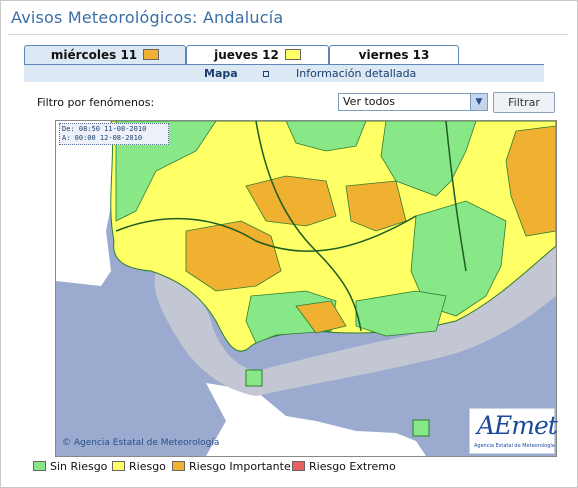 The width and height of the screenshot is (578, 488). What do you see at coordinates (147, 17) in the screenshot?
I see `page-title: Avisos Meteorológicos: Andalucía` at bounding box center [147, 17].